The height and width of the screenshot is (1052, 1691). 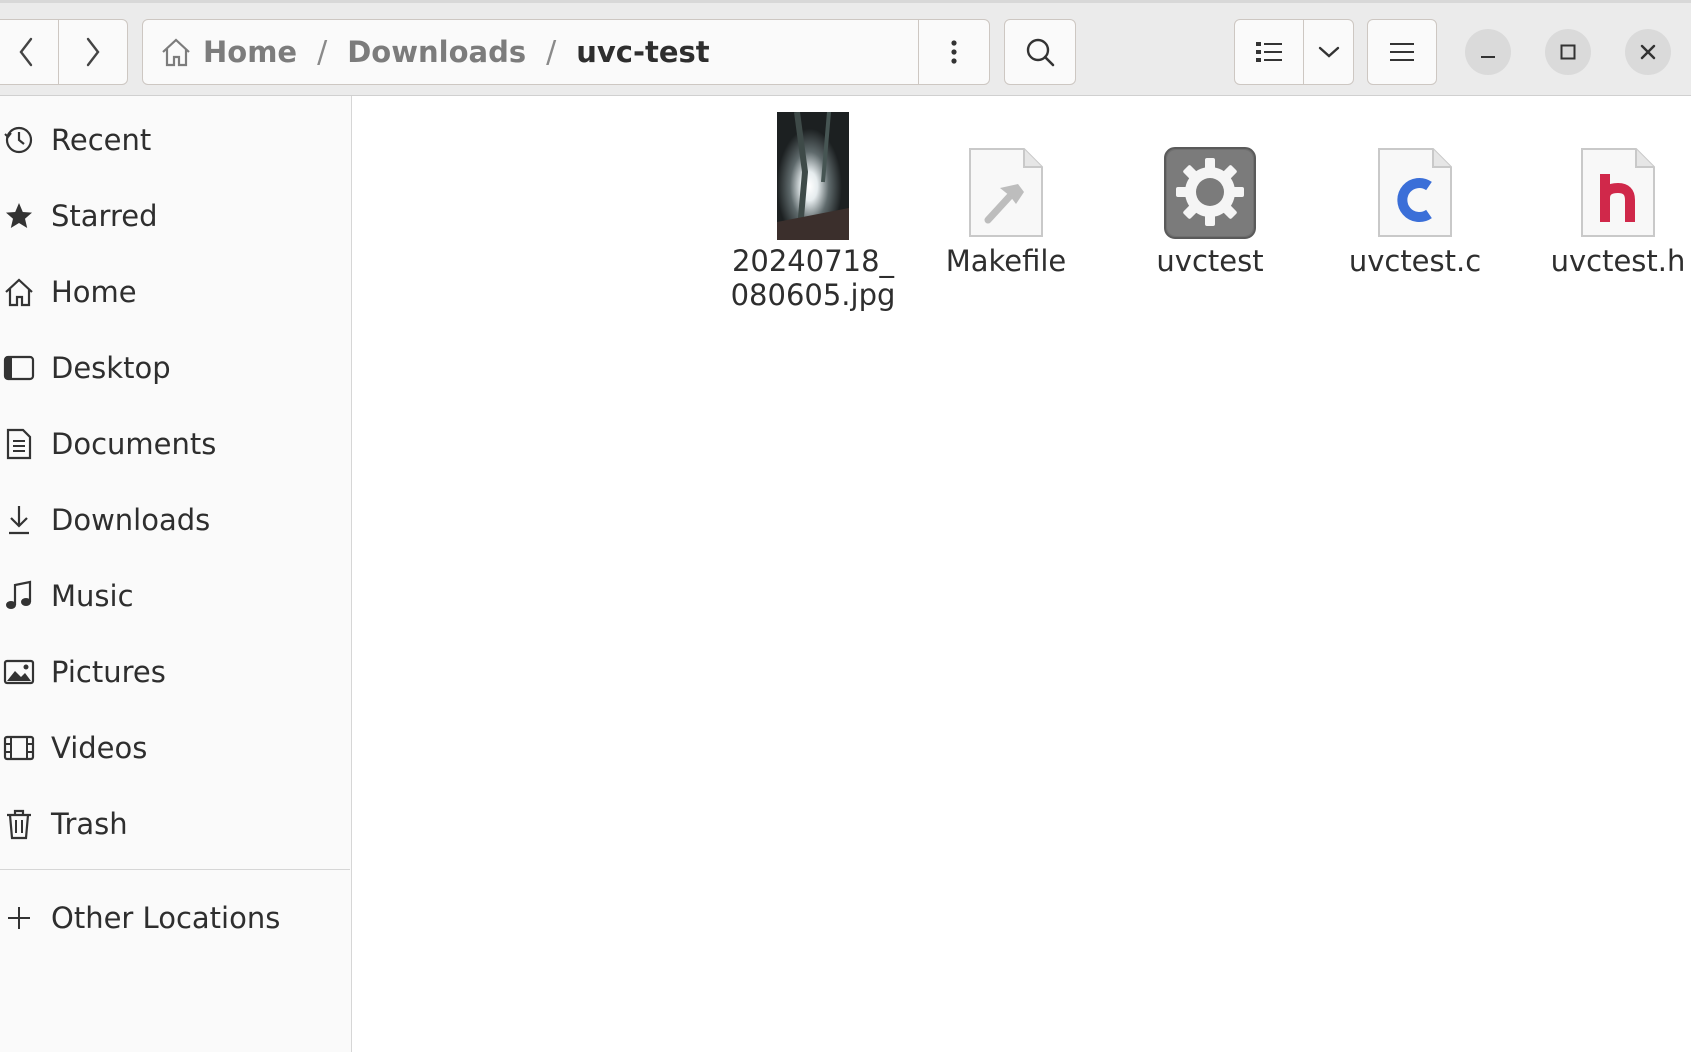 What do you see at coordinates (25, 52) in the screenshot?
I see `chevron-left-icon` at bounding box center [25, 52].